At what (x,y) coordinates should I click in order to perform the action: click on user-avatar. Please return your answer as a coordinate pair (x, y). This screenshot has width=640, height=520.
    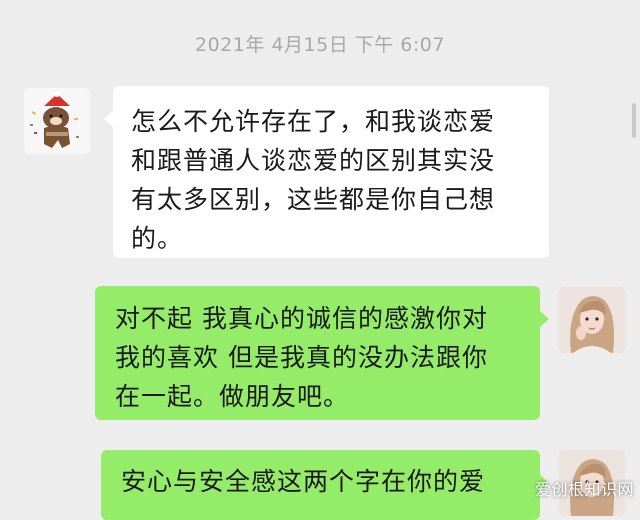
    Looking at the image, I should click on (592, 320).